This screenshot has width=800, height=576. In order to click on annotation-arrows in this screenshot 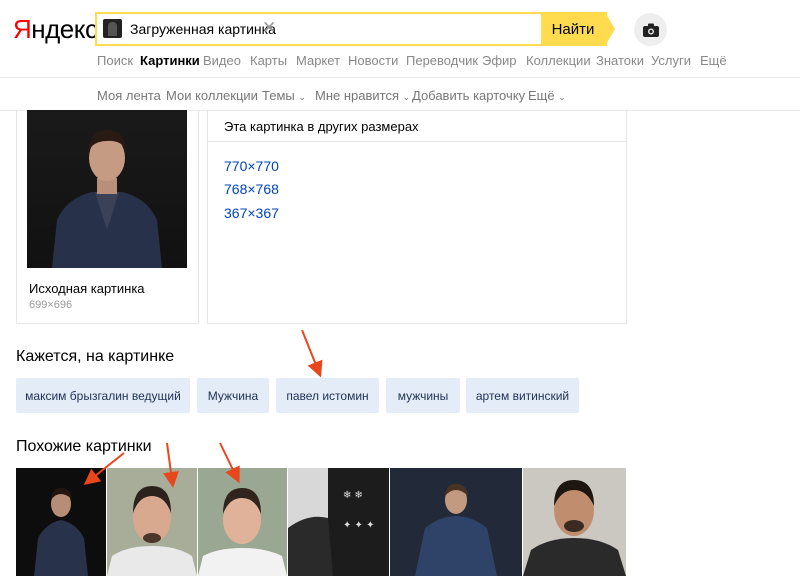, I will do `click(203, 408)`.